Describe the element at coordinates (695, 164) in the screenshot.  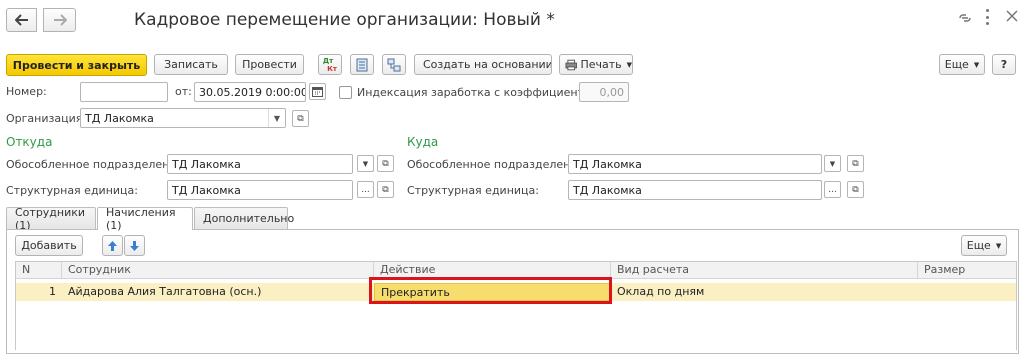
I see `to-division-input: ТД Лакомка` at that location.